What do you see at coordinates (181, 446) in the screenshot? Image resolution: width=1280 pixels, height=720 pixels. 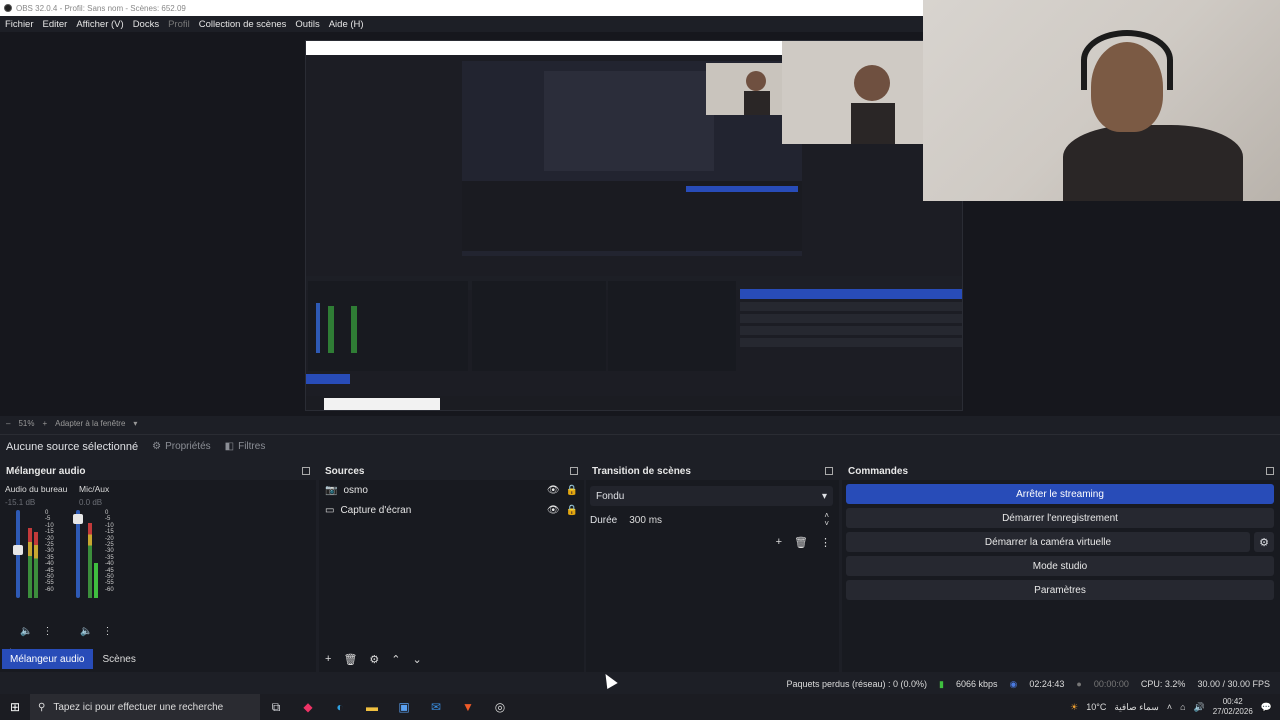 I see `properties-button: ⚙ Propriétés` at bounding box center [181, 446].